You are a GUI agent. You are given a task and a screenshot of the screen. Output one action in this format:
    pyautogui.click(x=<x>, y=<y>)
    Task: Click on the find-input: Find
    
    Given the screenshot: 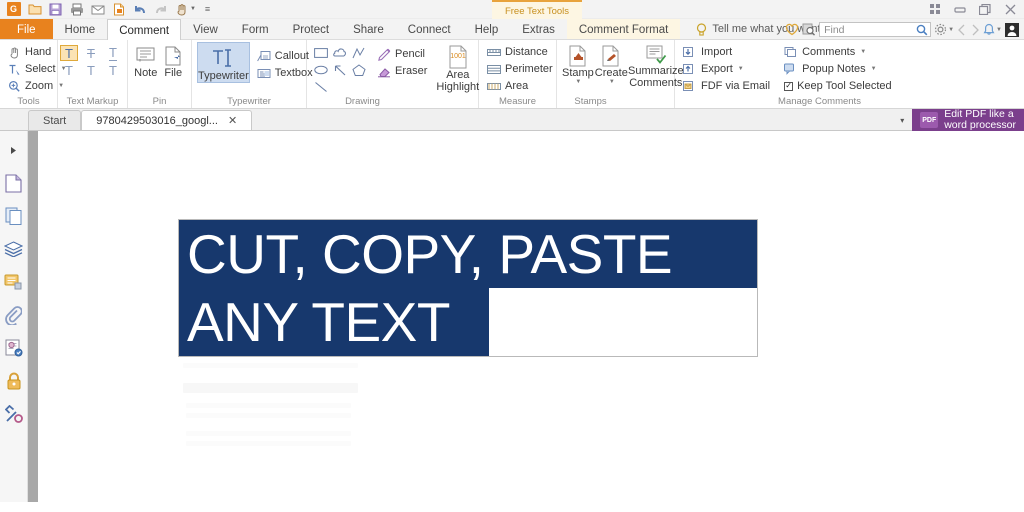 What is the action you would take?
    pyautogui.click(x=875, y=29)
    